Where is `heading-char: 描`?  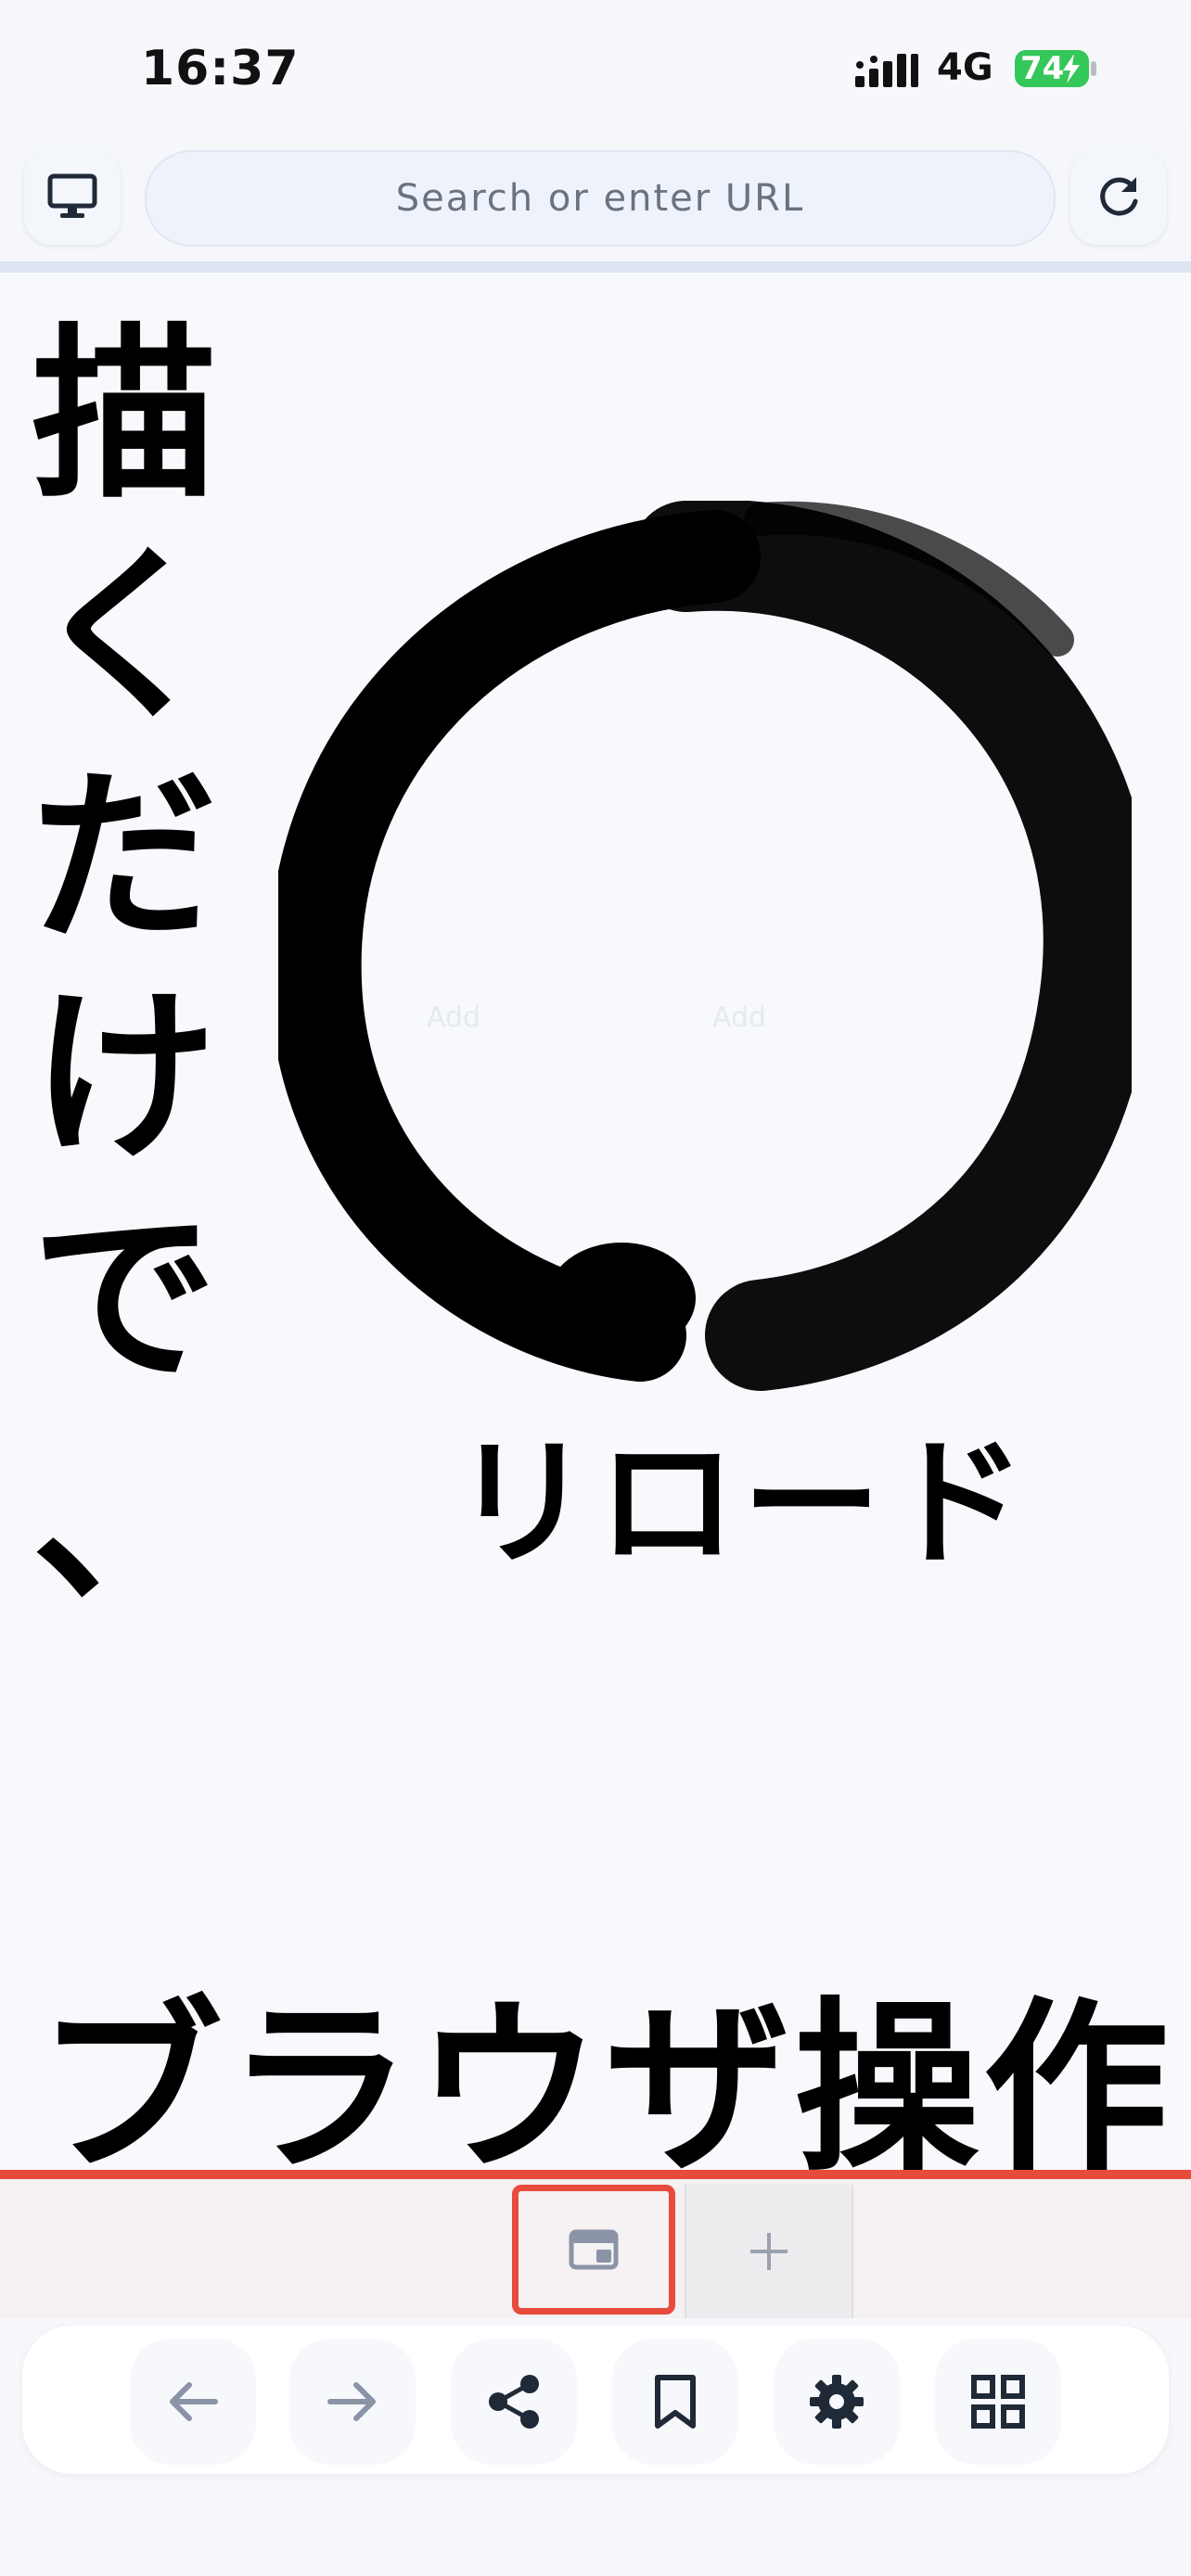
heading-char: 描 is located at coordinates (125, 416).